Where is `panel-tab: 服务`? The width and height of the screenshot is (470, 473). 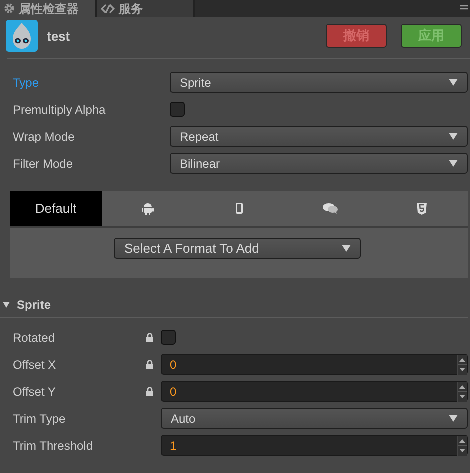
panel-tab: 服务 is located at coordinates (146, 8).